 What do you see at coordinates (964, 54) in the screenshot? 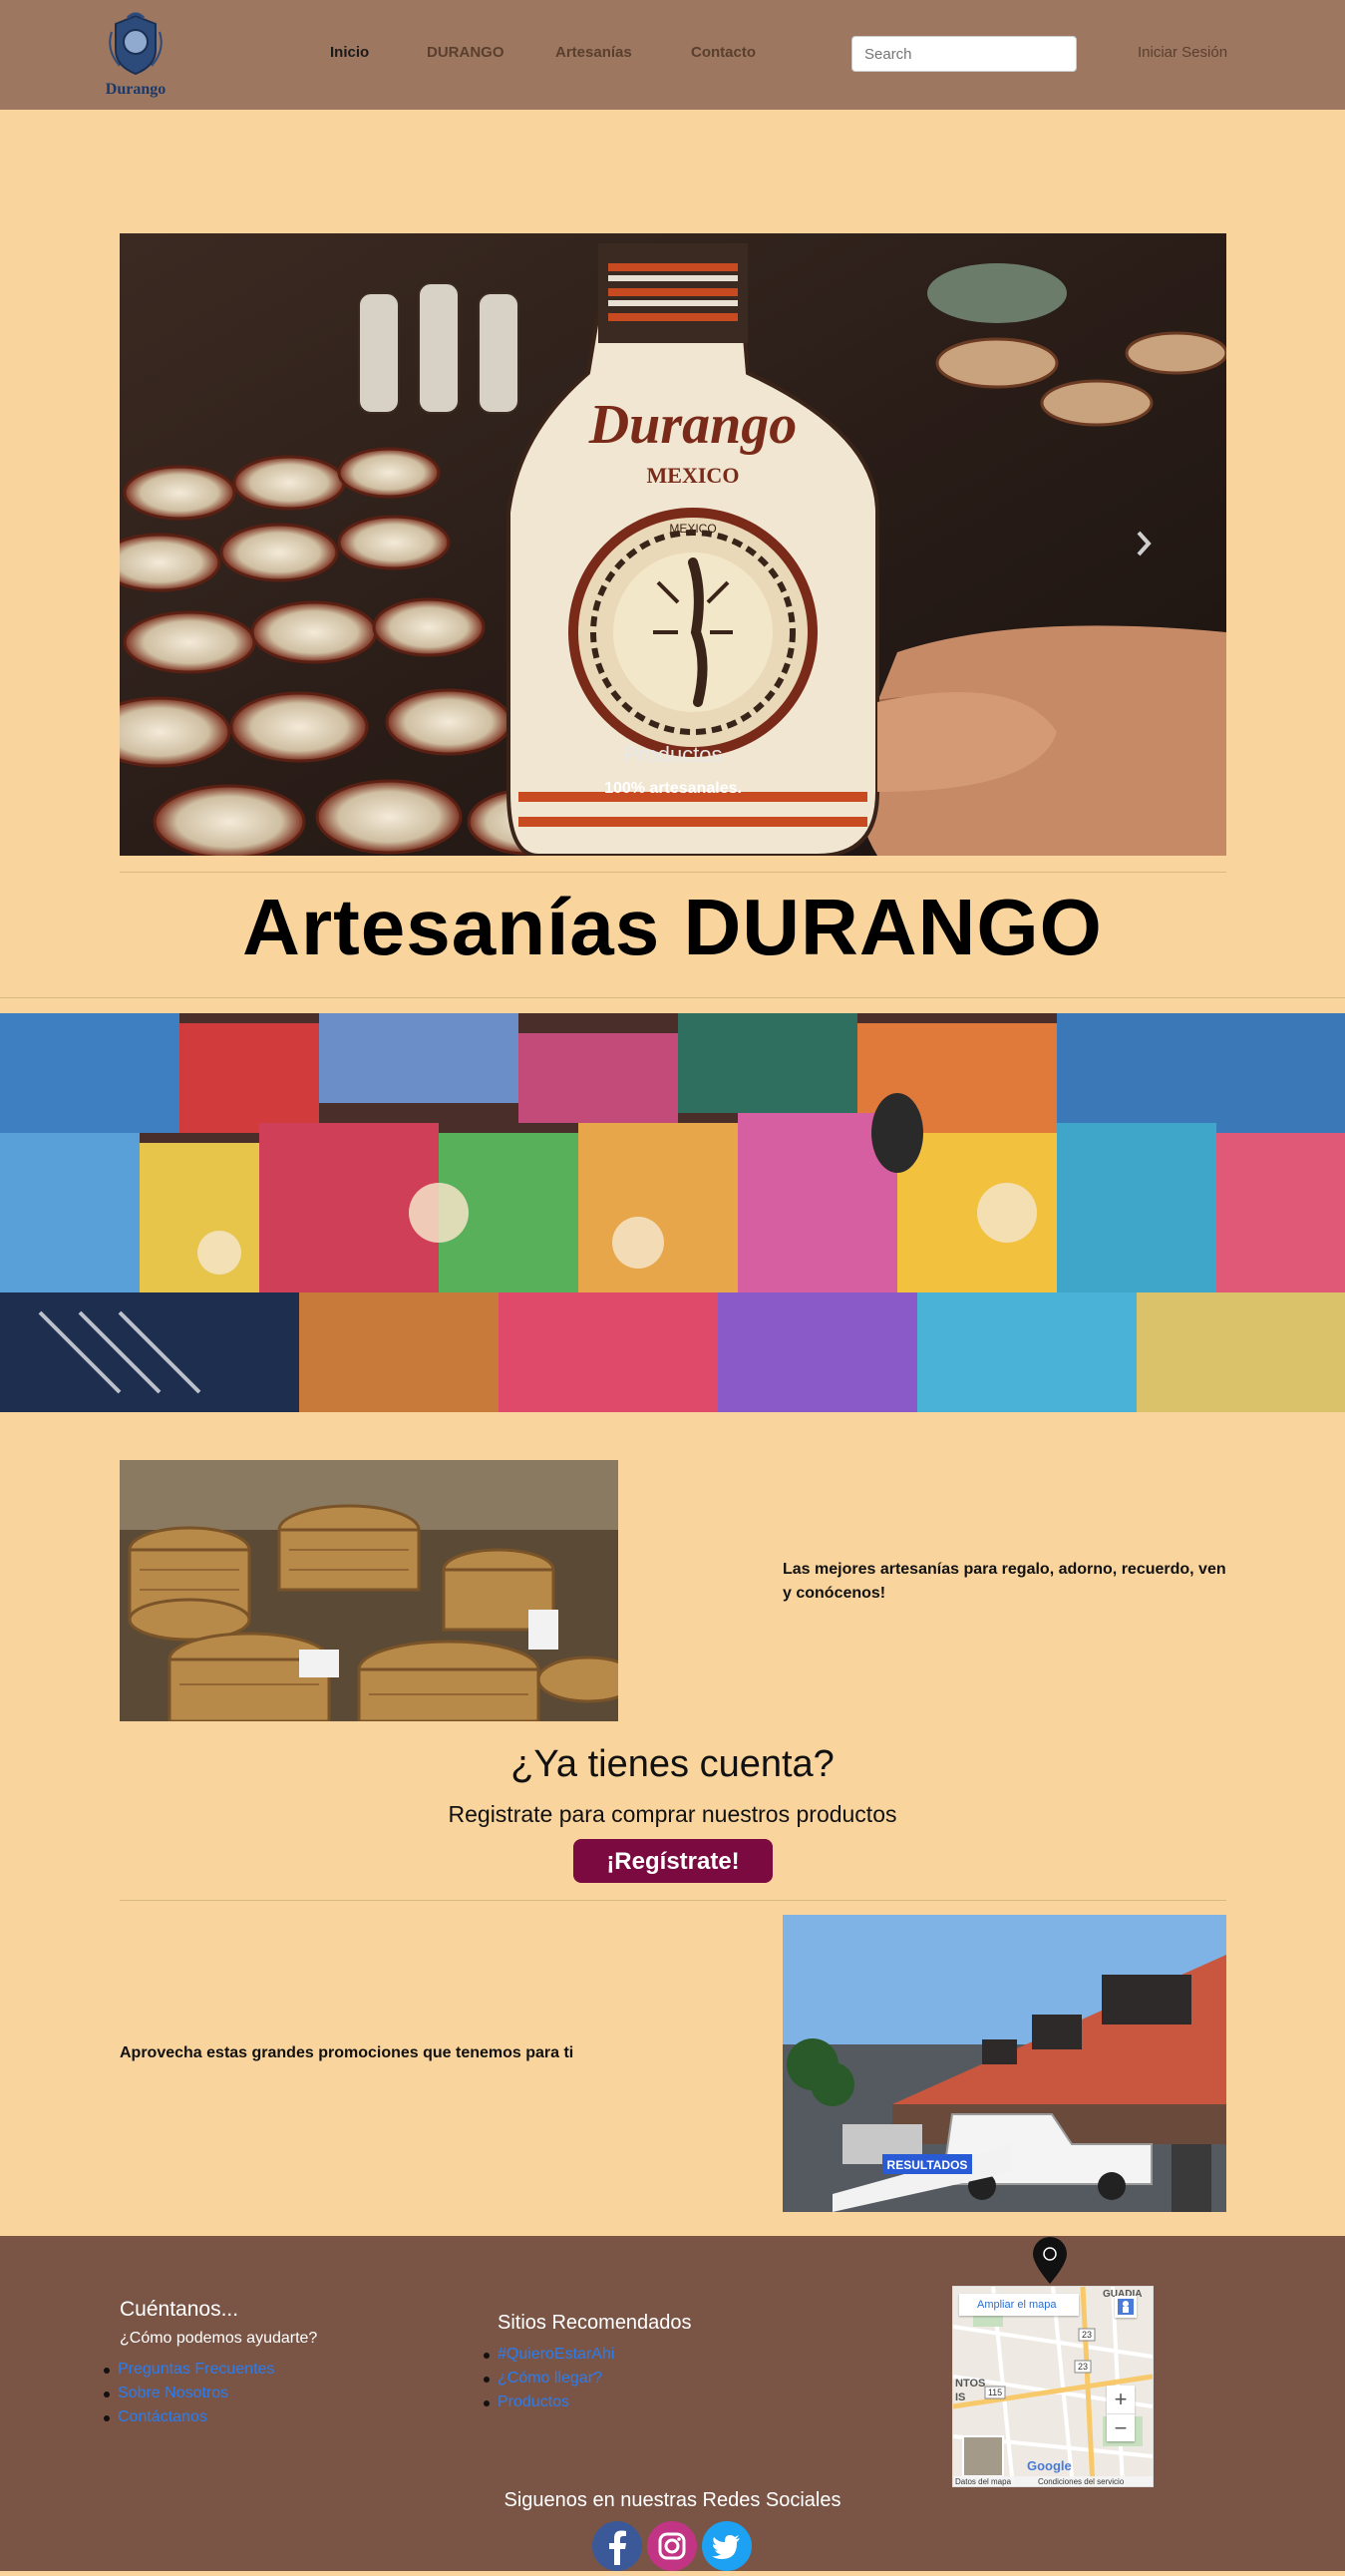
I see `search-input` at bounding box center [964, 54].